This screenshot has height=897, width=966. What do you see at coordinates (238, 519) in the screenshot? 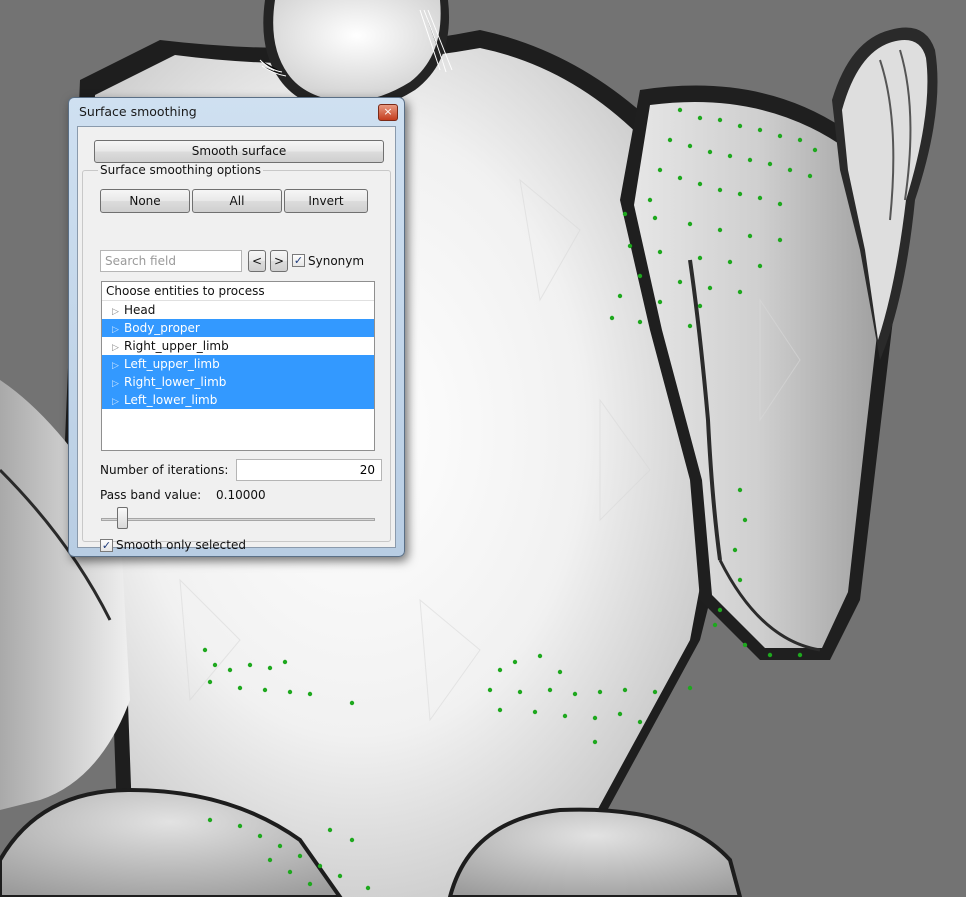
I see `pass-band-slider-track` at bounding box center [238, 519].